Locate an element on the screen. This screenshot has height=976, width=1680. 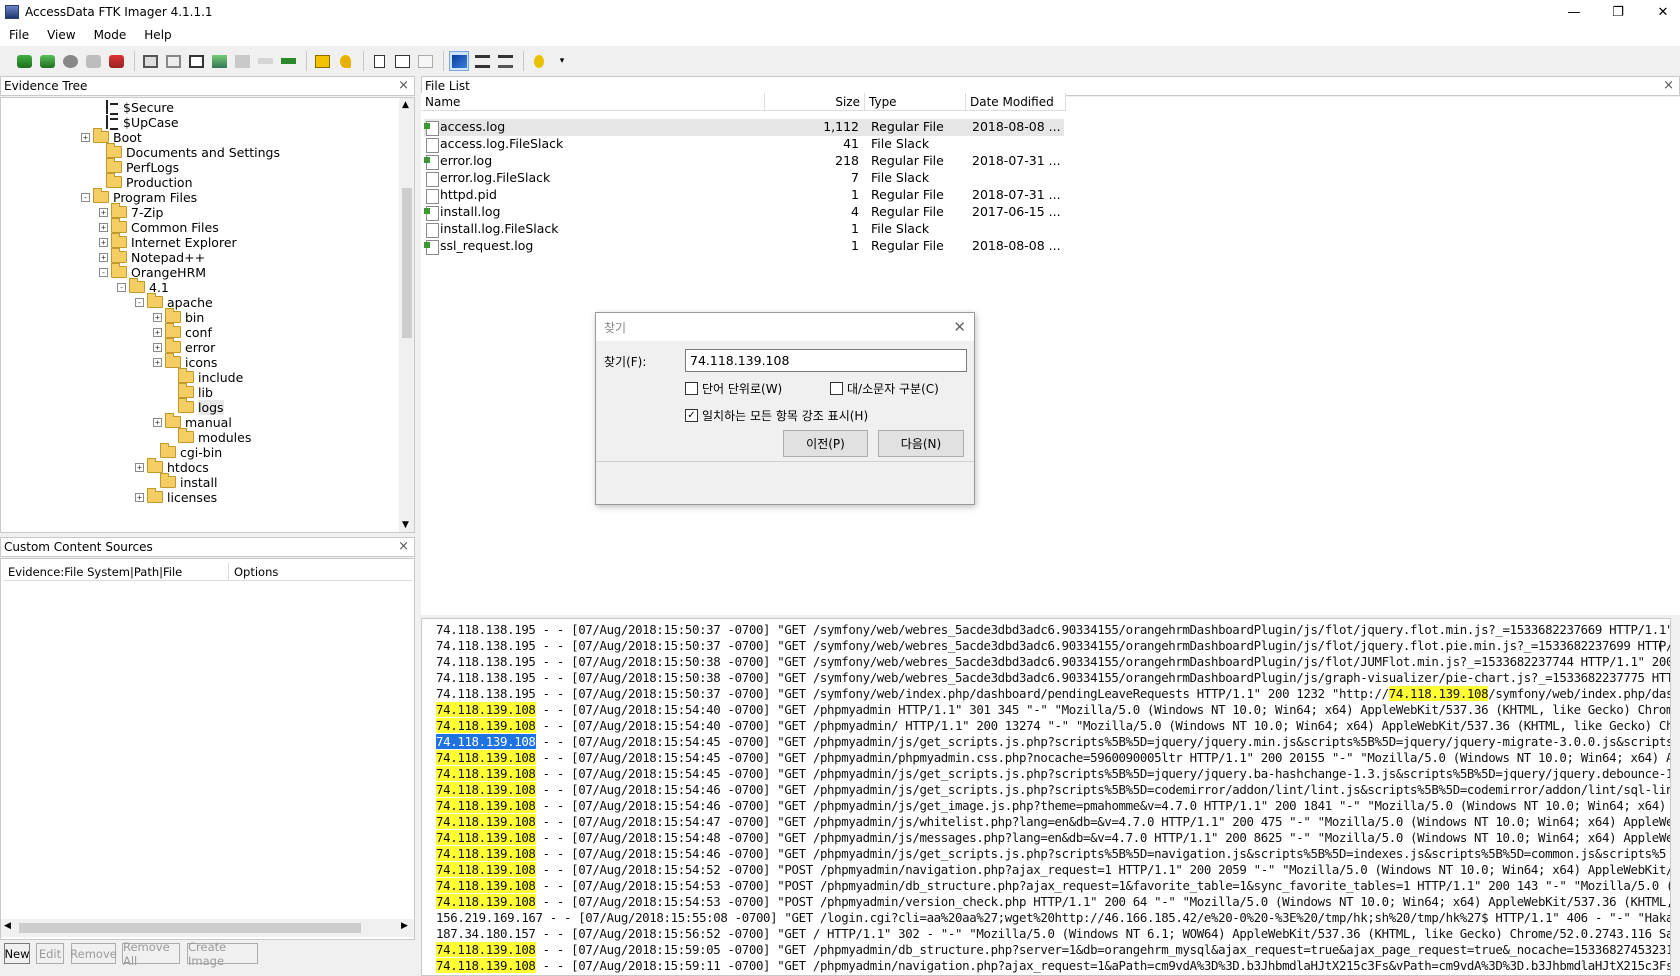
evidence-tree-scrollbar: ▲ ▼ is located at coordinates (406, 315).